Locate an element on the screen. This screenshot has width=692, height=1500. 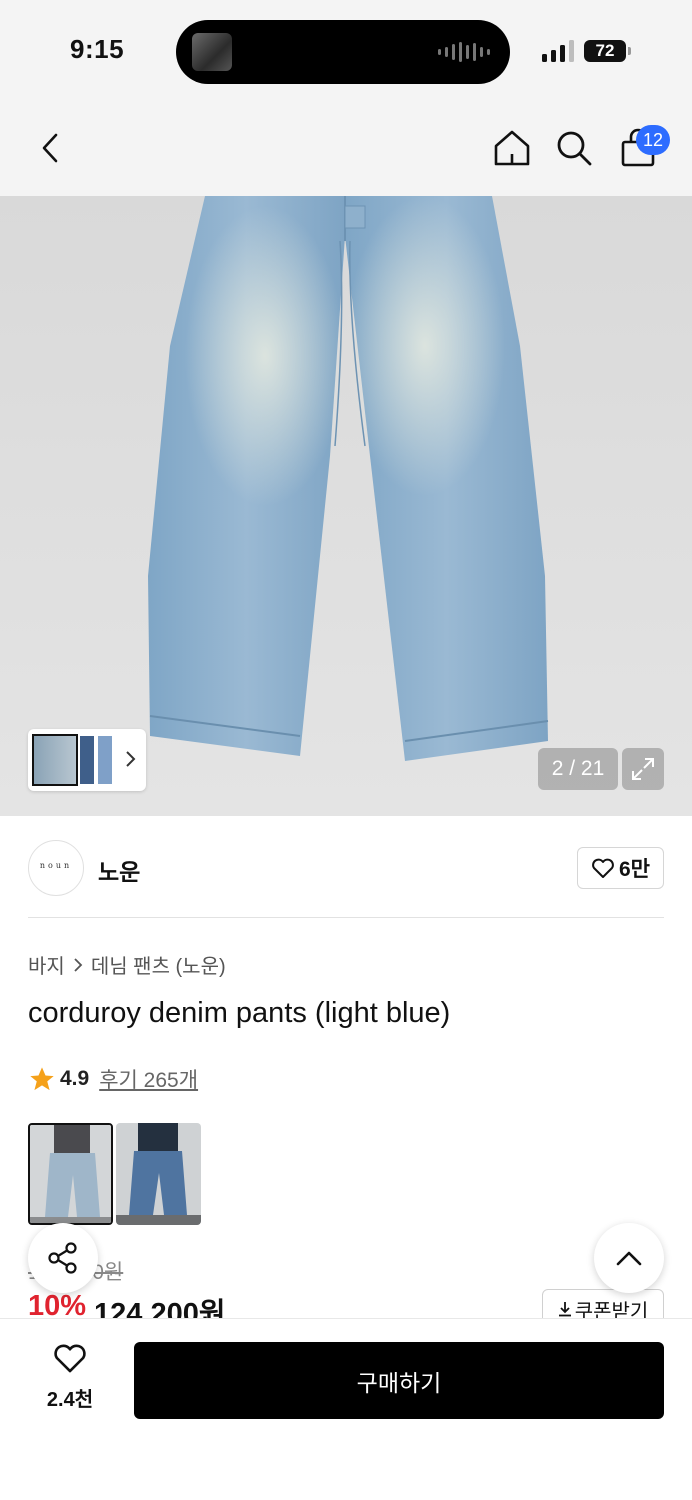
buy-button: 구매하기 is located at coordinates (399, 1380).